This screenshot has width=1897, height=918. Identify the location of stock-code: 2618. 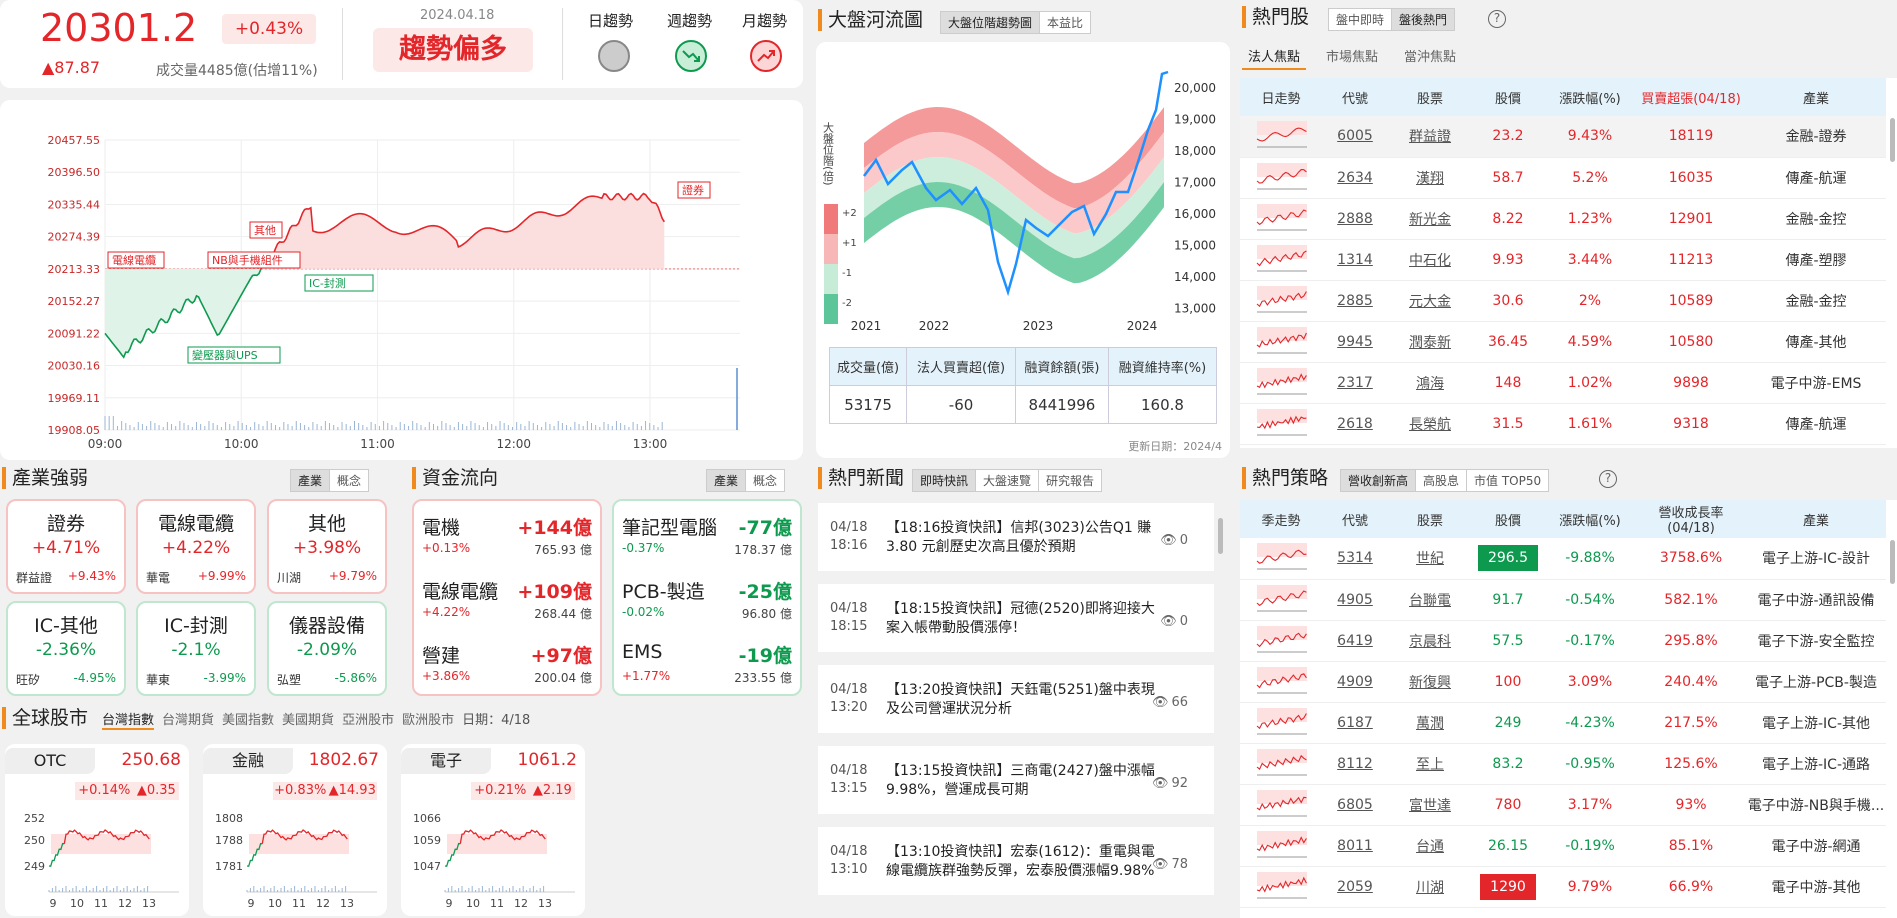
(1355, 424).